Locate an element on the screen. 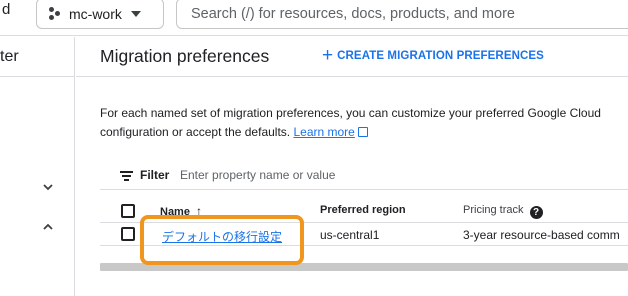 Image resolution: width=628 pixels, height=296 pixels. page-title: Migration preferences is located at coordinates (185, 56).